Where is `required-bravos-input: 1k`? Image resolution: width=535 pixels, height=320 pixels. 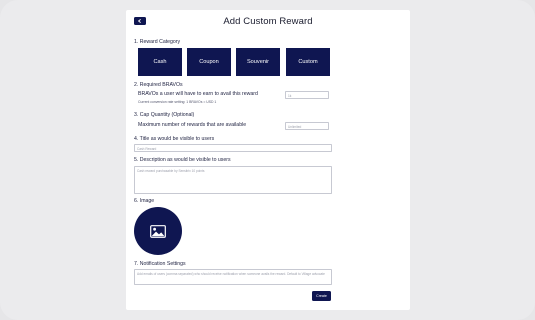 required-bravos-input: 1k is located at coordinates (307, 95).